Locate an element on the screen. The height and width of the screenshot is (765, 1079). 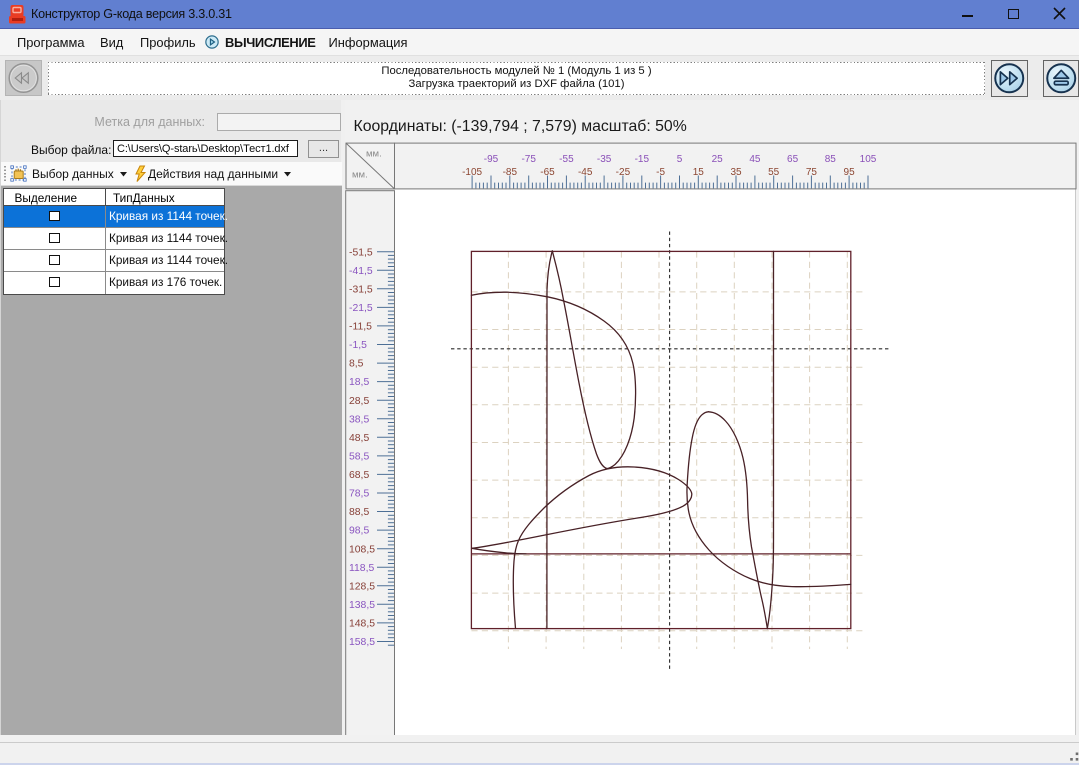
svg-text: -65 is located at coordinates (547, 172).